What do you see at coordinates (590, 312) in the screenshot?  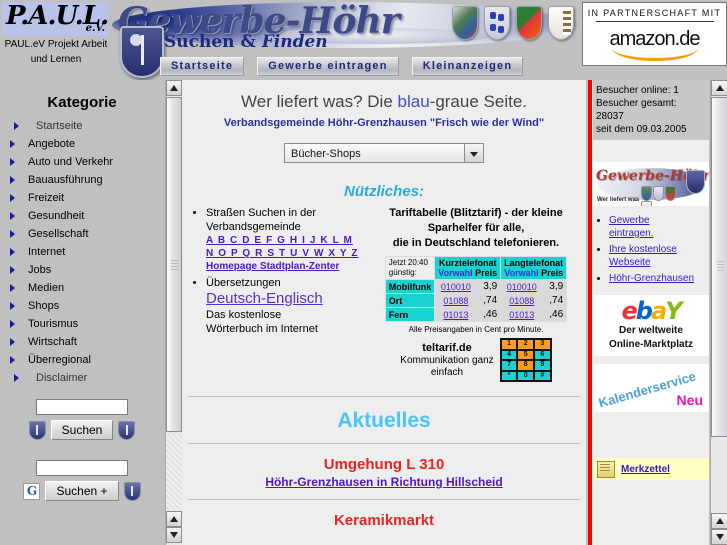 I see `red-accent-bar` at bounding box center [590, 312].